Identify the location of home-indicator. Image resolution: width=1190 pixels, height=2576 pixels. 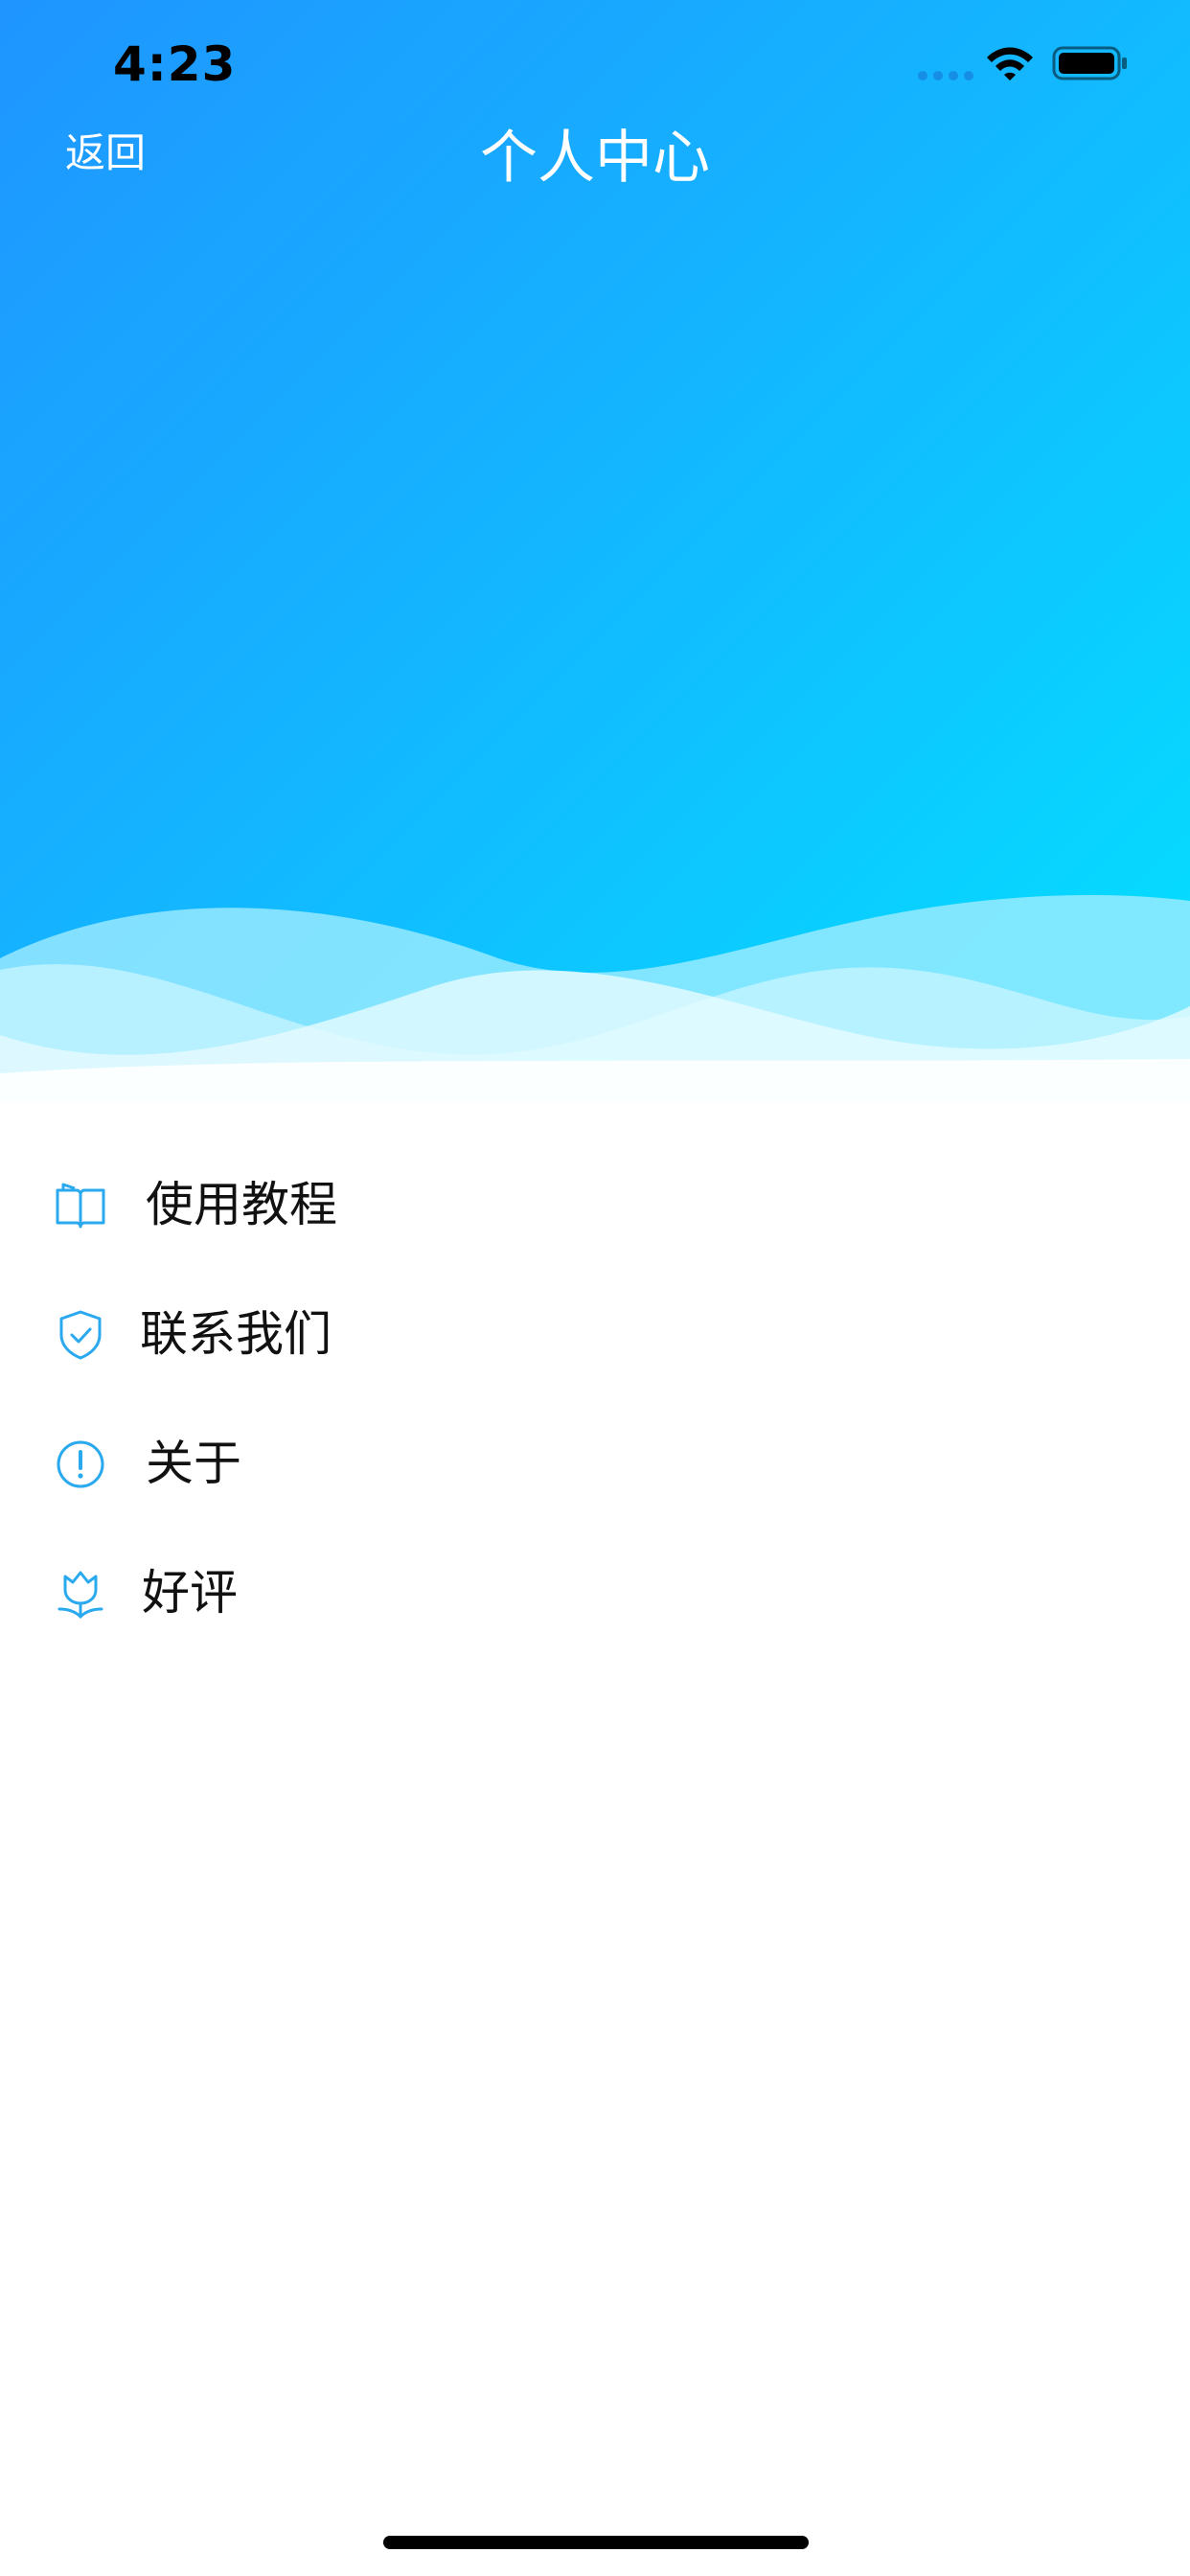
(596, 2542).